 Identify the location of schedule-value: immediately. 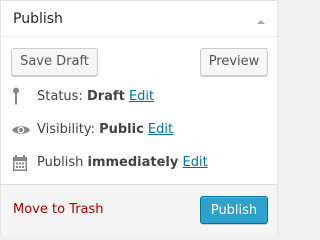
(133, 162).